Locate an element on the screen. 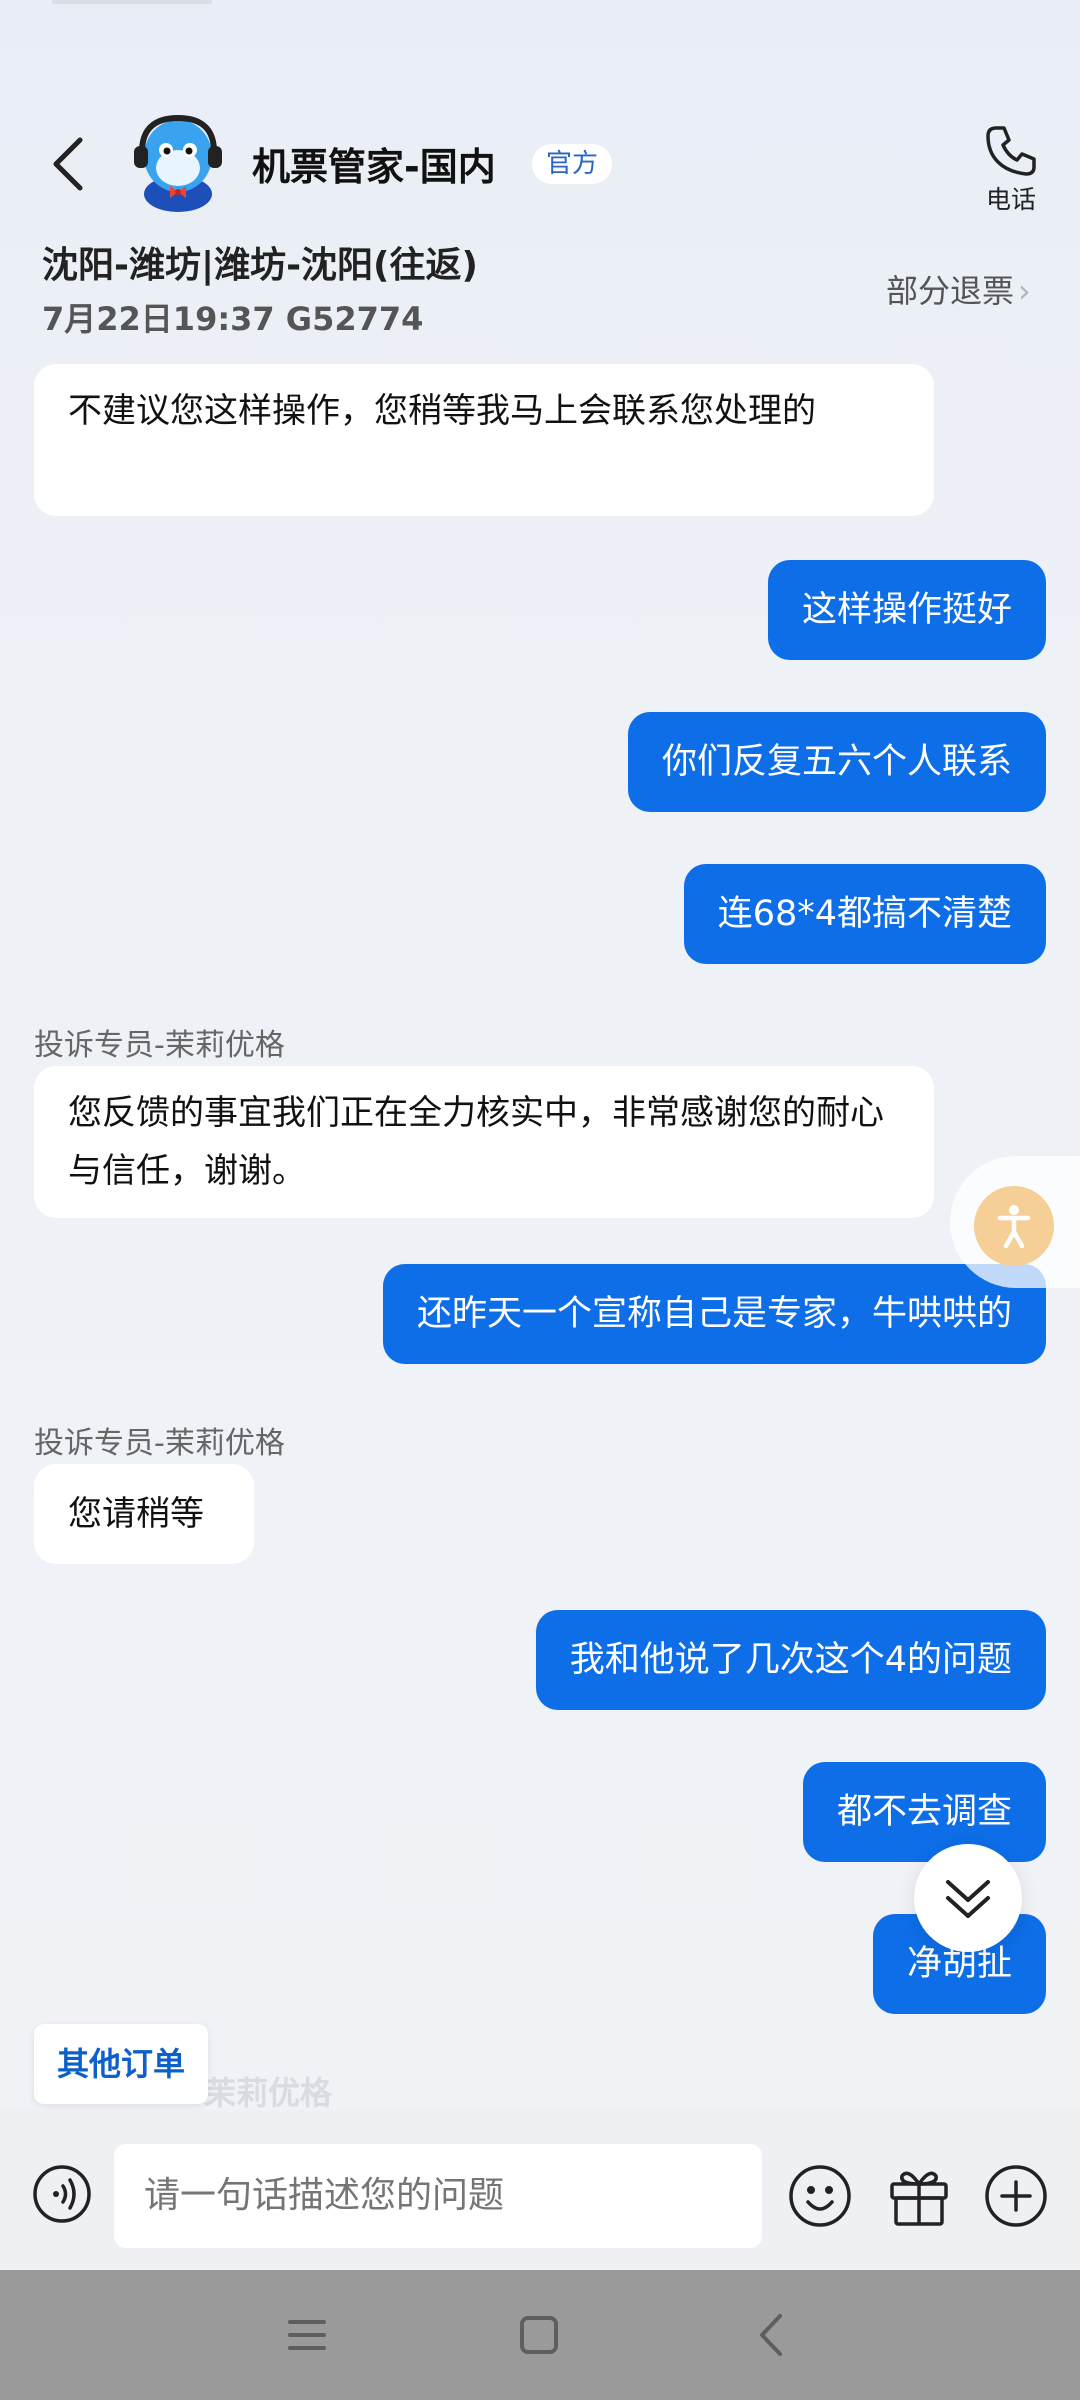 The height and width of the screenshot is (2400, 1080). voice-icon is located at coordinates (62, 2194).